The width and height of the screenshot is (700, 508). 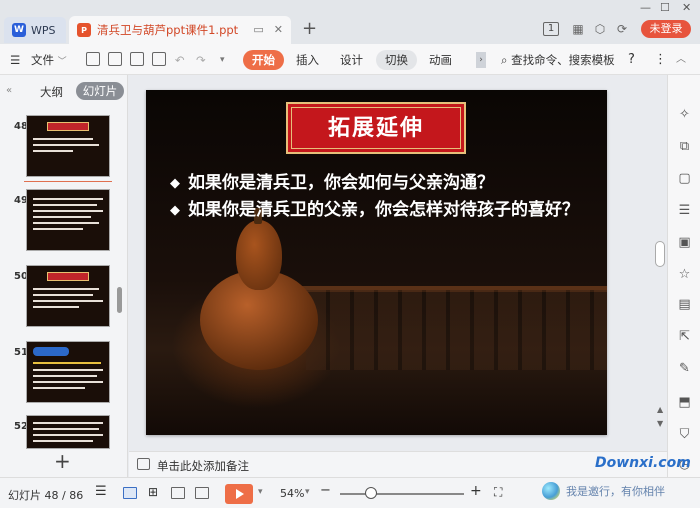 I want to click on wps-app-label: WPS, so click(x=43, y=30).